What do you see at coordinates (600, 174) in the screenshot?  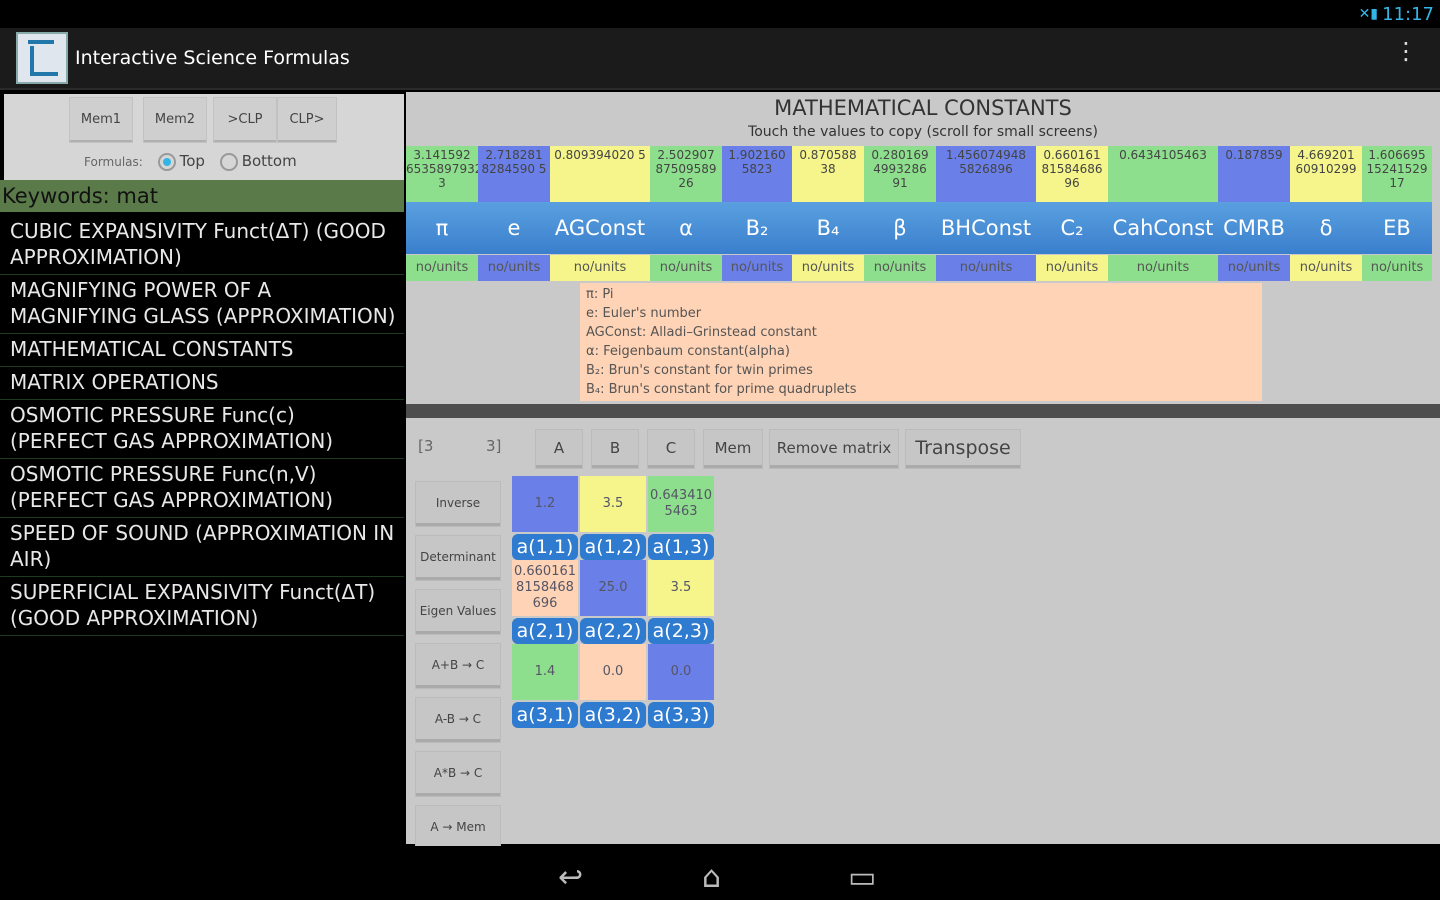 I see `constant-value: 0.809394020 5` at bounding box center [600, 174].